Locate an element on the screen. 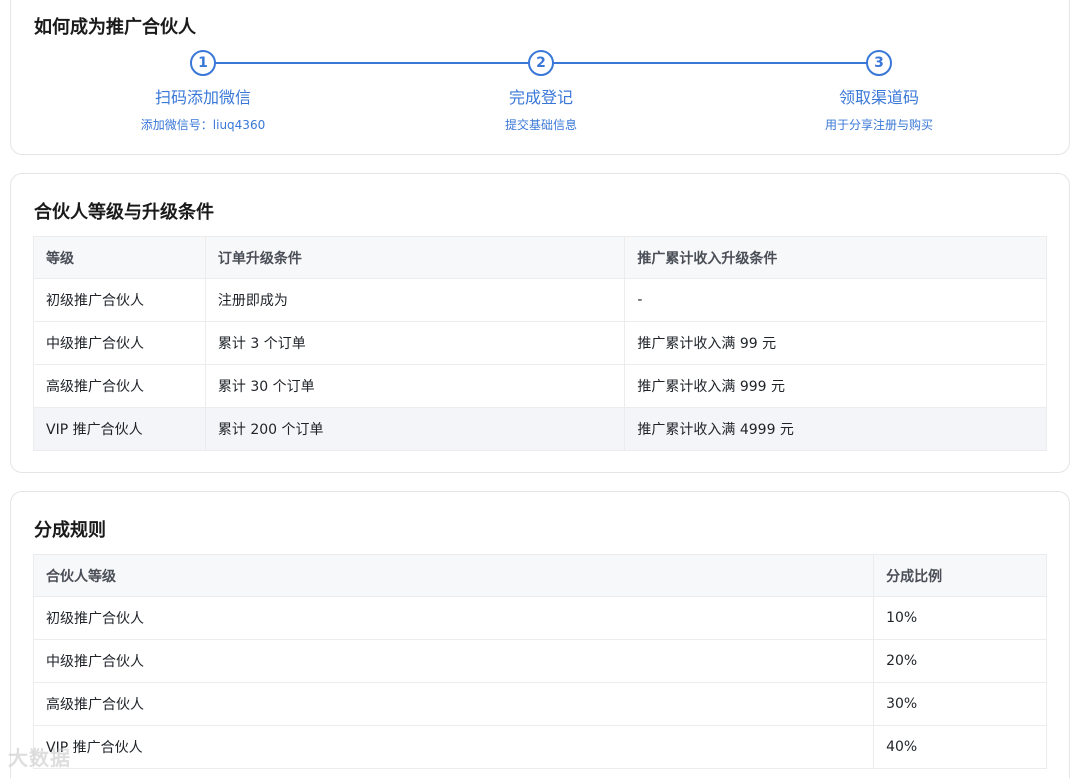 The image size is (1080, 778). step-number: 1 is located at coordinates (203, 63).